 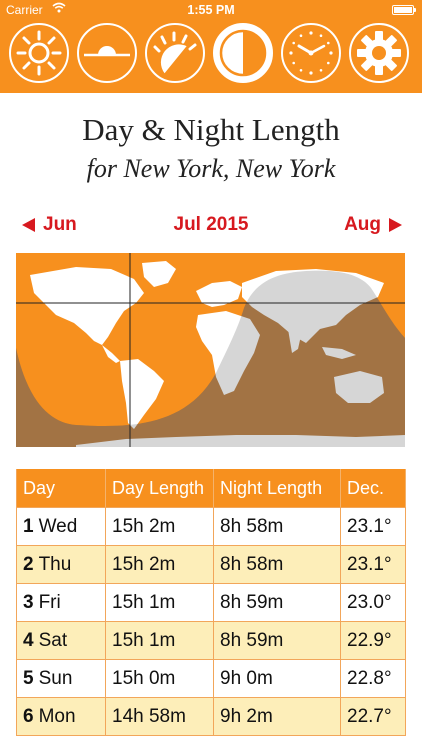 I want to click on sunrise-icon, so click(x=175, y=52).